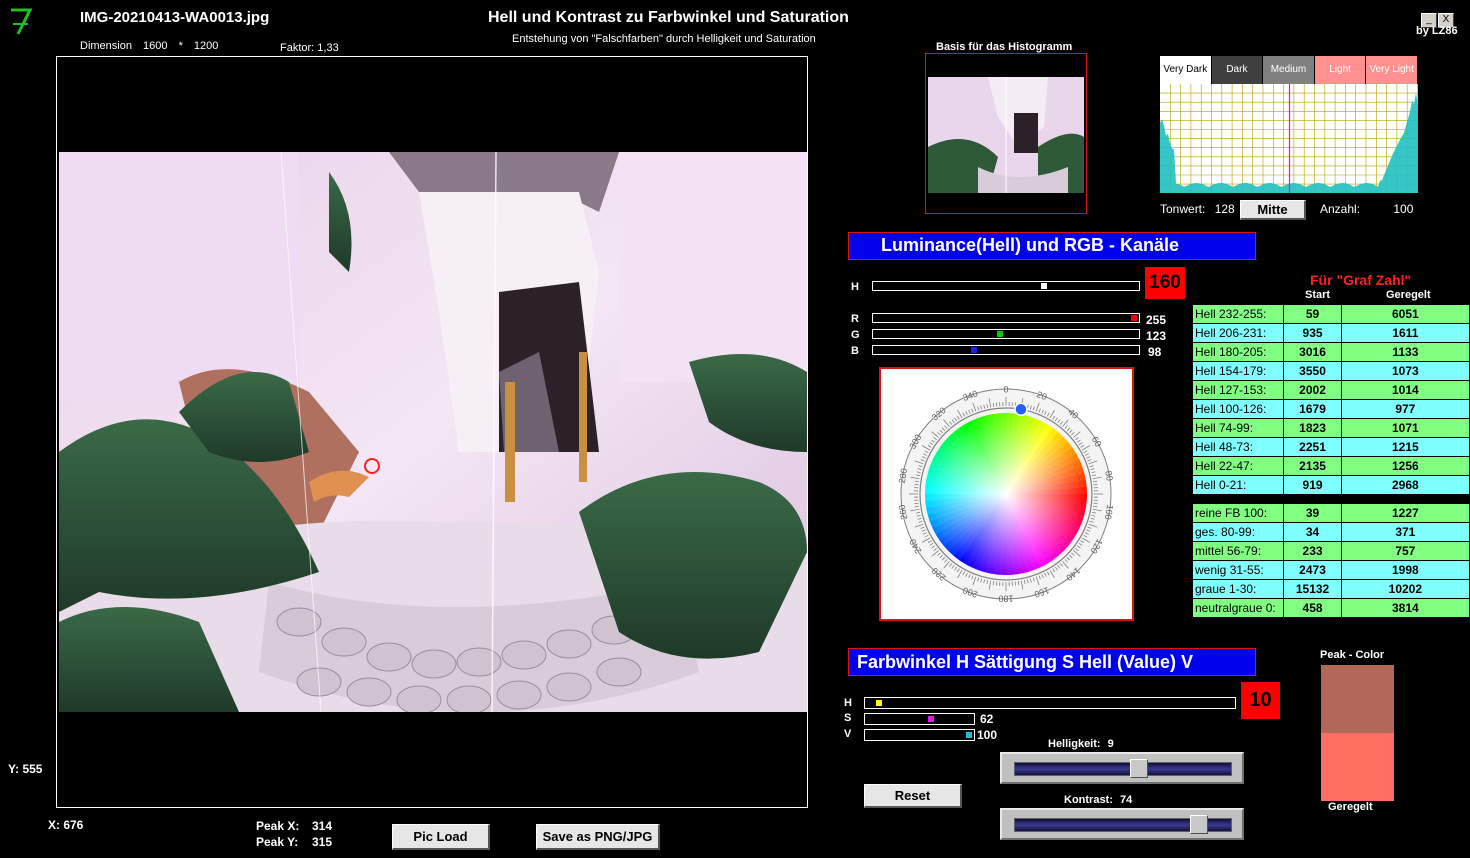 Image resolution: width=1470 pixels, height=858 pixels. I want to click on pic-load-button: Pic Load, so click(441, 837).